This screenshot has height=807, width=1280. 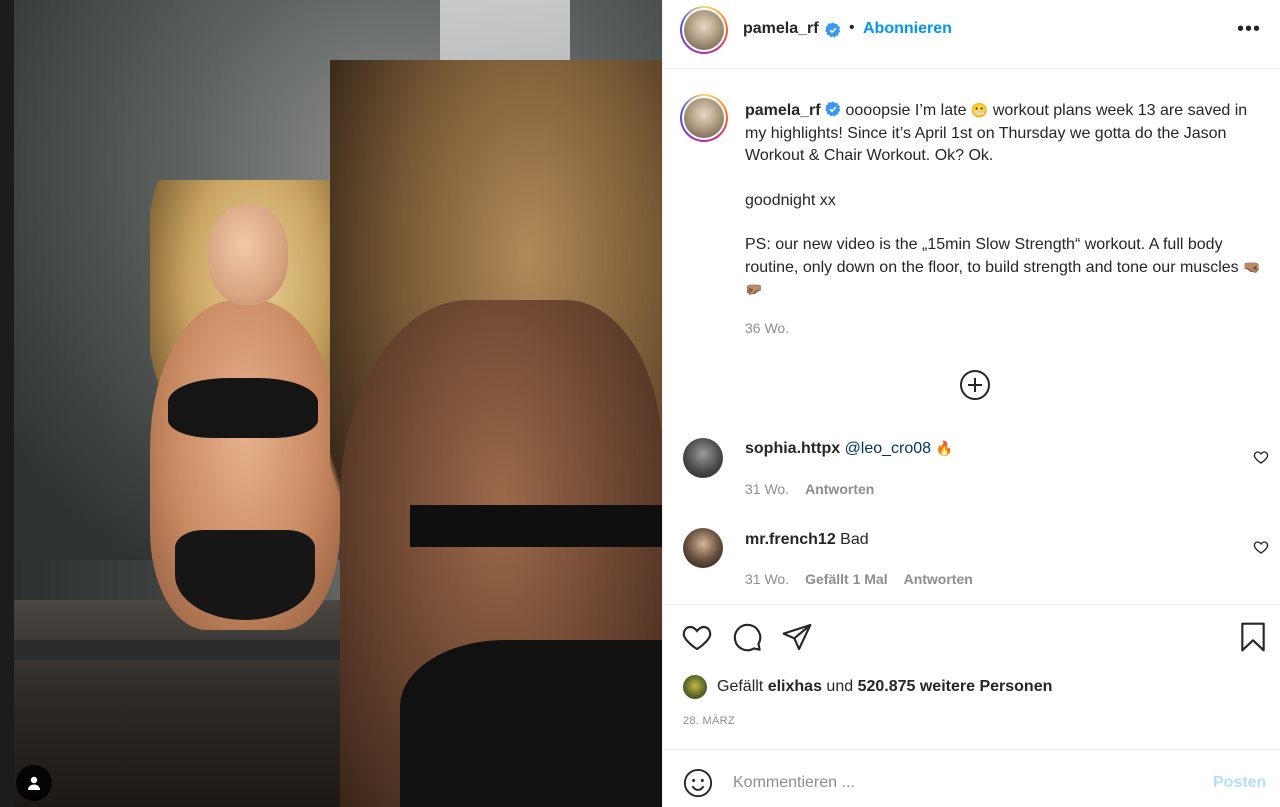 I want to click on caption-timestamp: 36 Wo., so click(x=767, y=328).